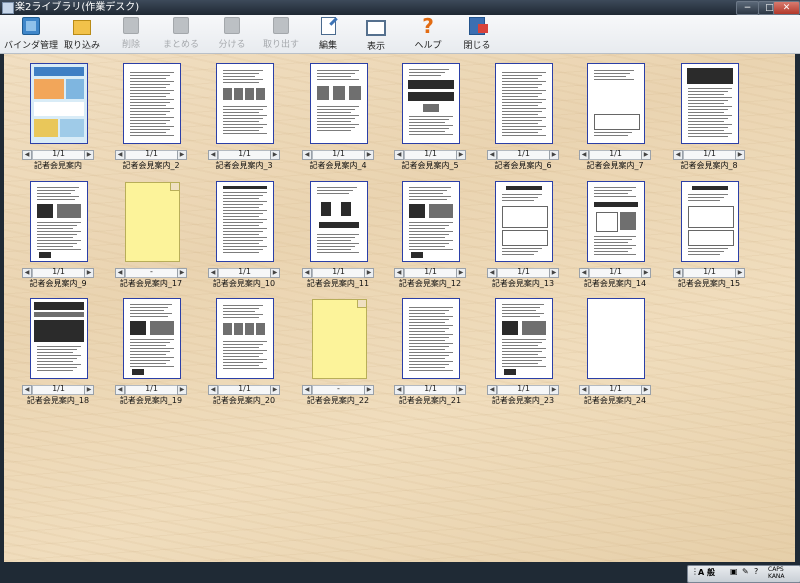 This screenshot has width=800, height=583. I want to click on ime-mode-label: A 般, so click(706, 572).